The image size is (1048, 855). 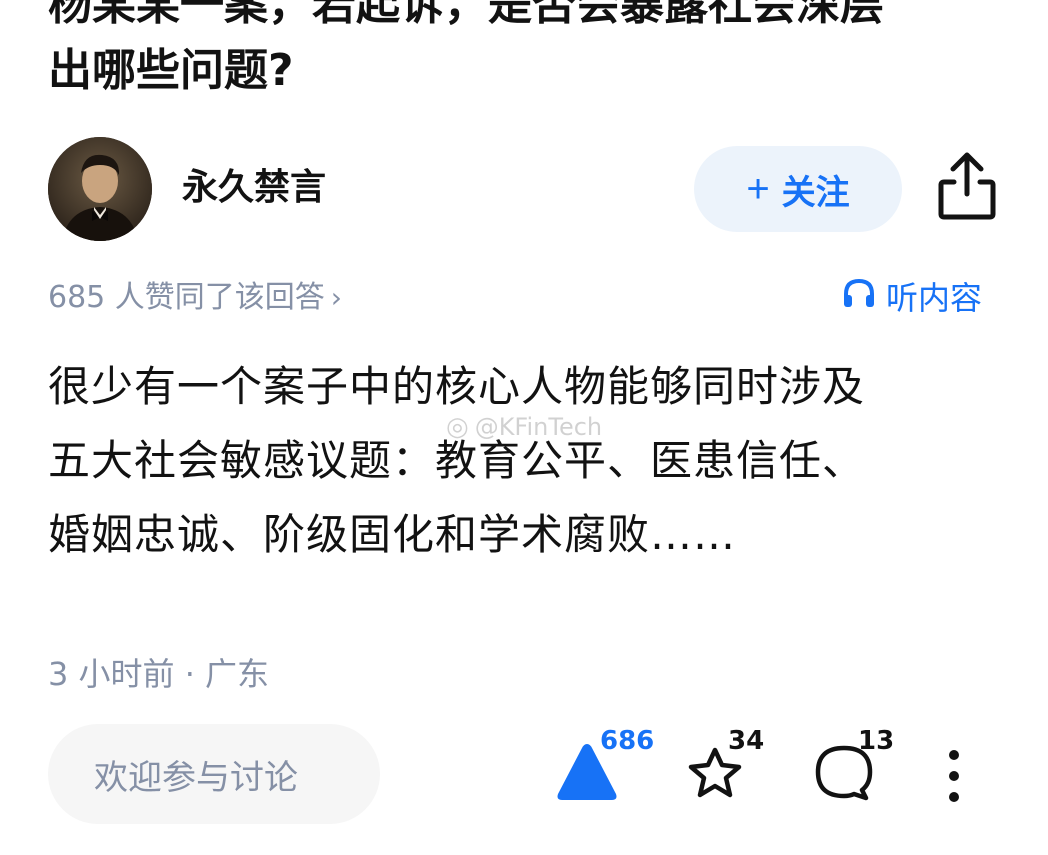 I want to click on comment-input: 欢迎参与讨论, so click(x=214, y=774).